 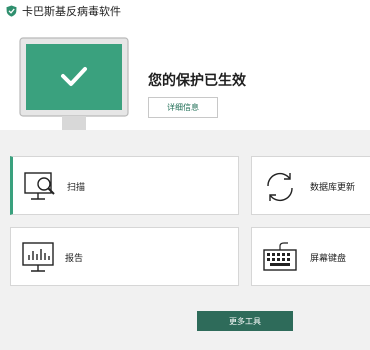 I want to click on more-tools-button: 更多工具, so click(x=245, y=321).